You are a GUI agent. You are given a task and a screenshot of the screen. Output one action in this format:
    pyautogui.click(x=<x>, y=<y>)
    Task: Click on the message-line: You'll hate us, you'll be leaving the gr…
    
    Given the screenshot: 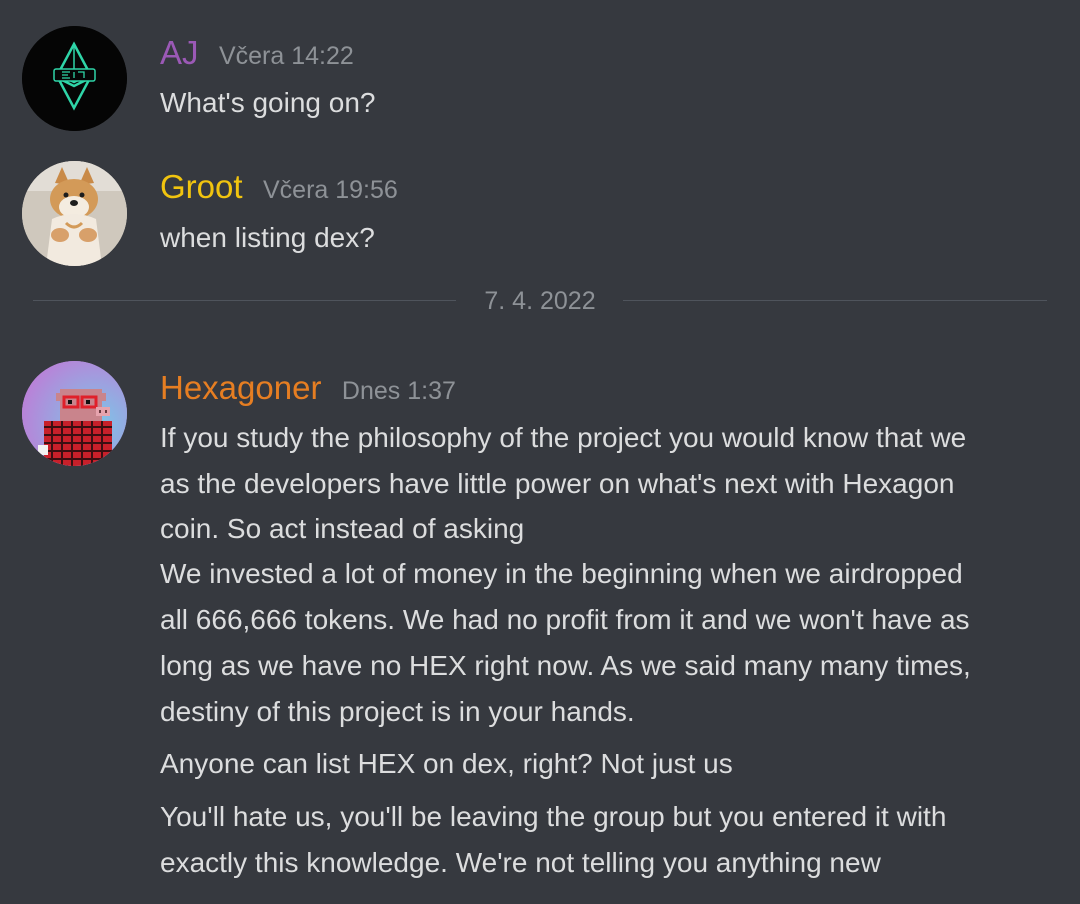 What is the action you would take?
    pyautogui.click(x=553, y=816)
    